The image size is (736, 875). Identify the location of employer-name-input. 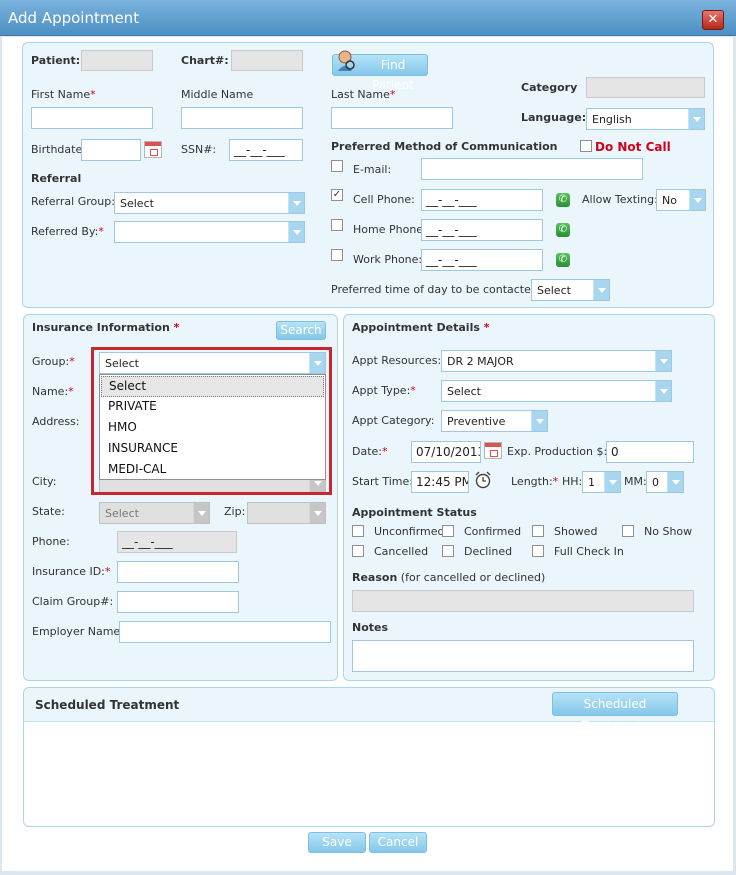
(225, 632).